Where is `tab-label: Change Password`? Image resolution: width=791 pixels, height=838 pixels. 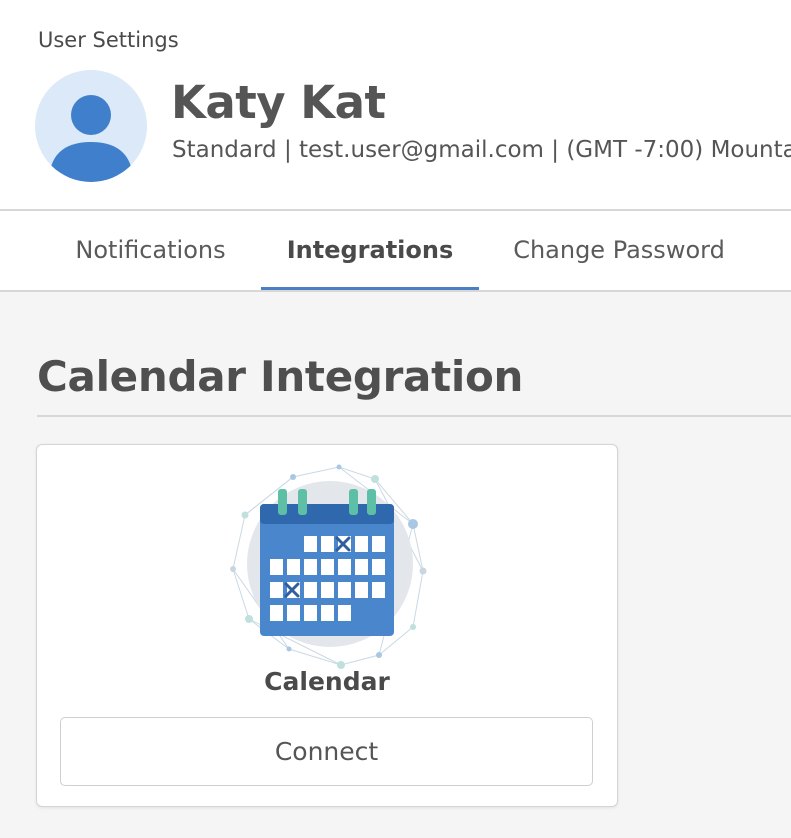
tab-label: Change Password is located at coordinates (619, 250).